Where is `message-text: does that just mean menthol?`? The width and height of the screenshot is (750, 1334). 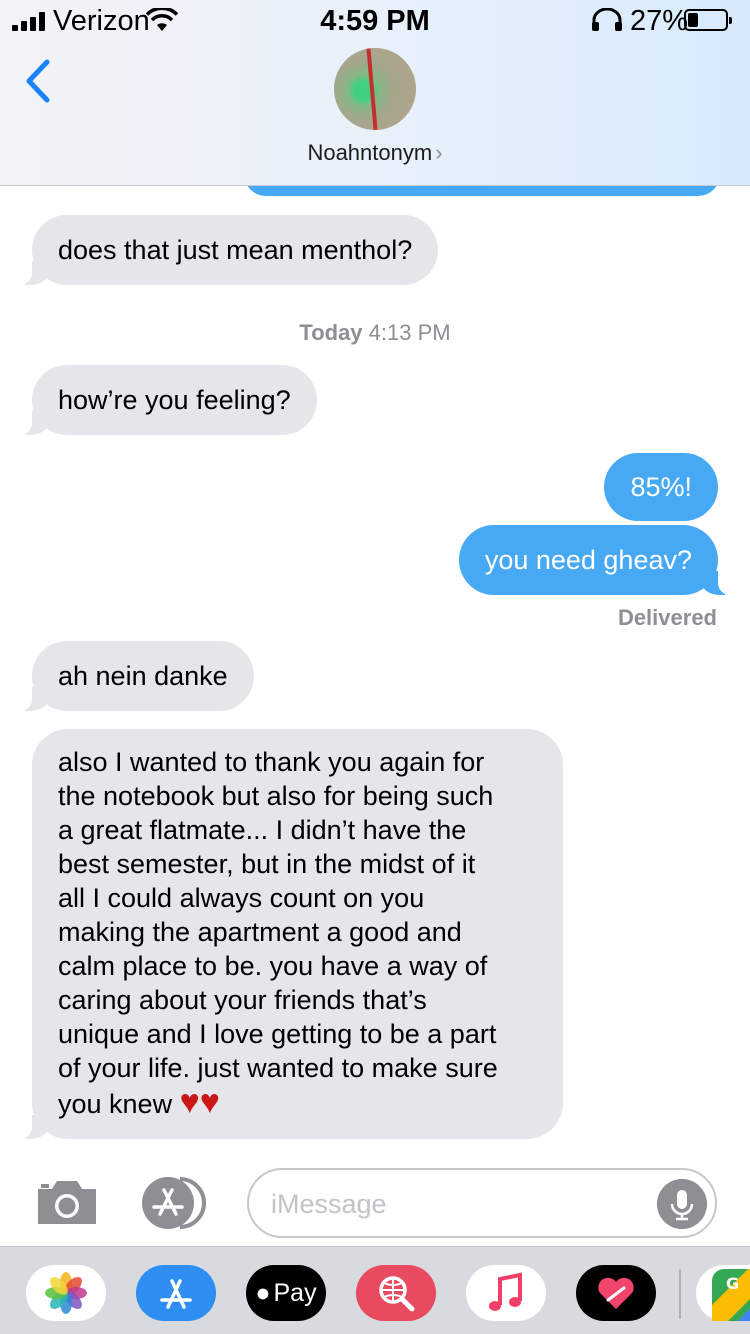
message-text: does that just mean menthol? is located at coordinates (235, 250).